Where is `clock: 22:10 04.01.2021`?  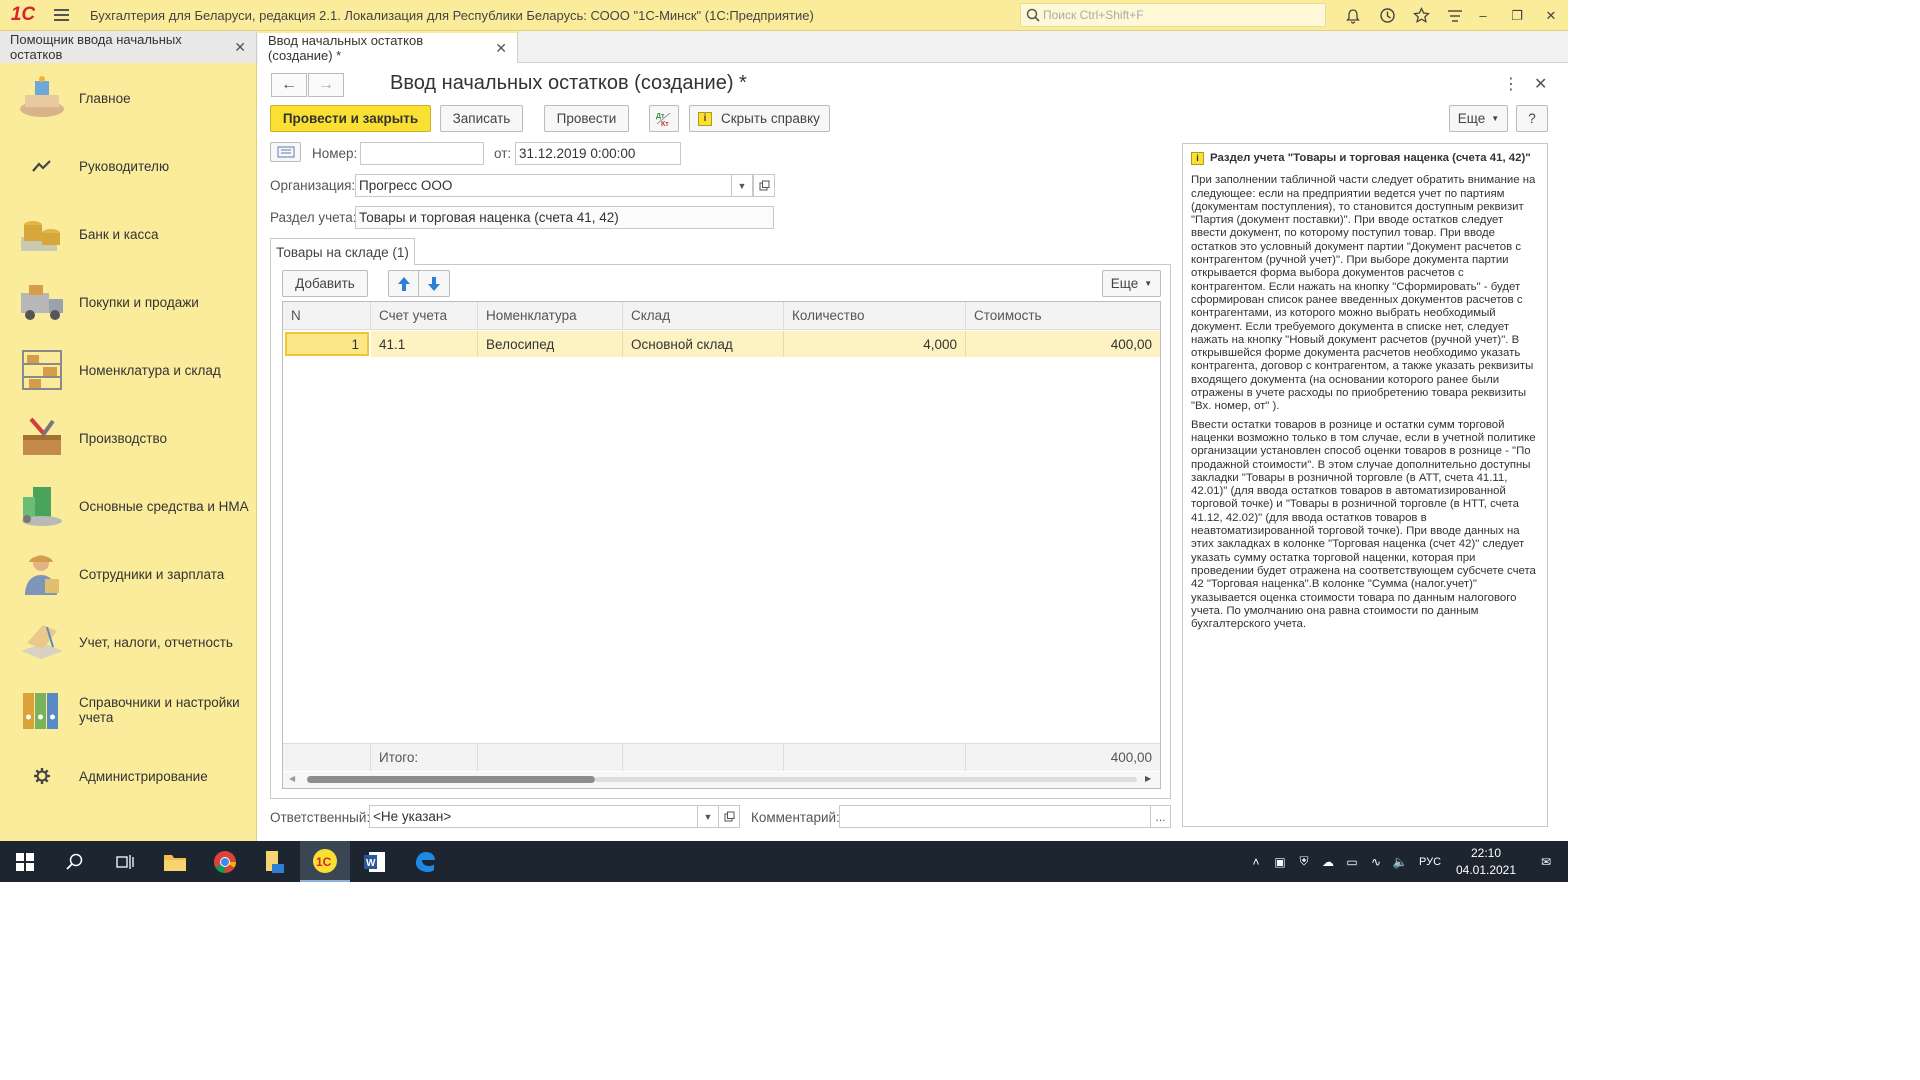
clock: 22:10 04.01.2021 is located at coordinates (1486, 862).